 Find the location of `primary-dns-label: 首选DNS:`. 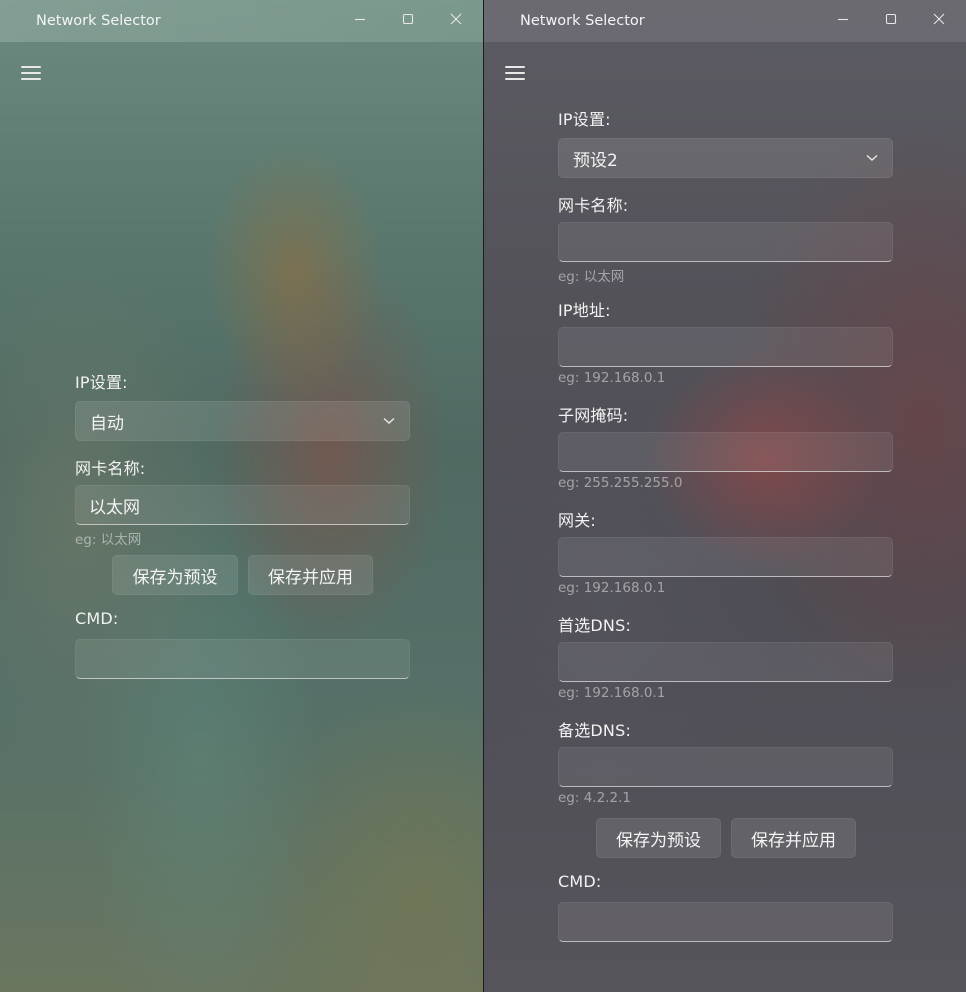

primary-dns-label: 首选DNS: is located at coordinates (595, 625).